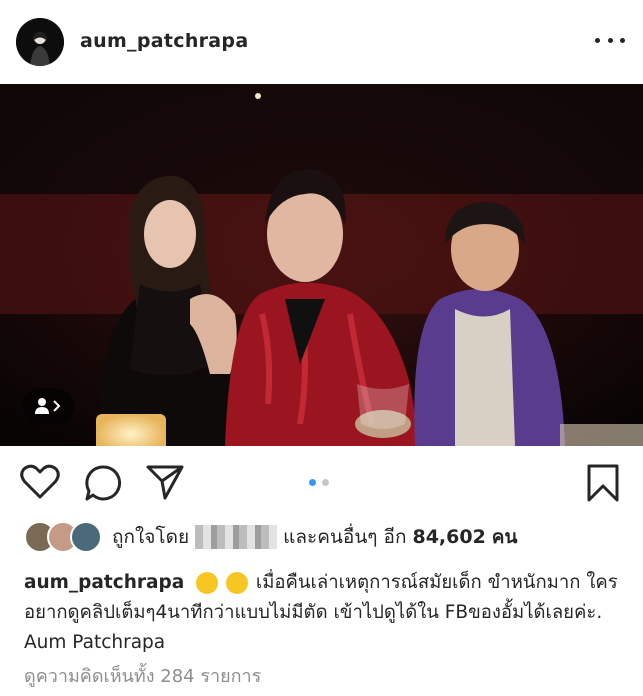  Describe the element at coordinates (312, 482) in the screenshot. I see `carousel-dot-active` at that location.